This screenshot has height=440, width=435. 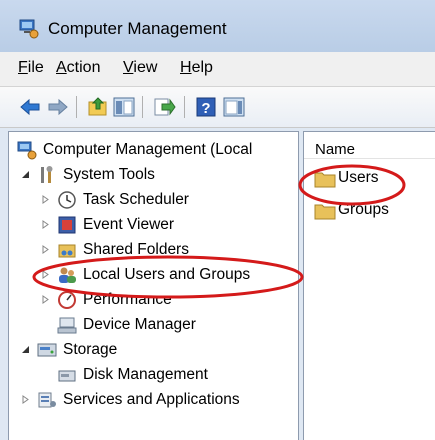 I want to click on export-list-icon, so click(x=164, y=107).